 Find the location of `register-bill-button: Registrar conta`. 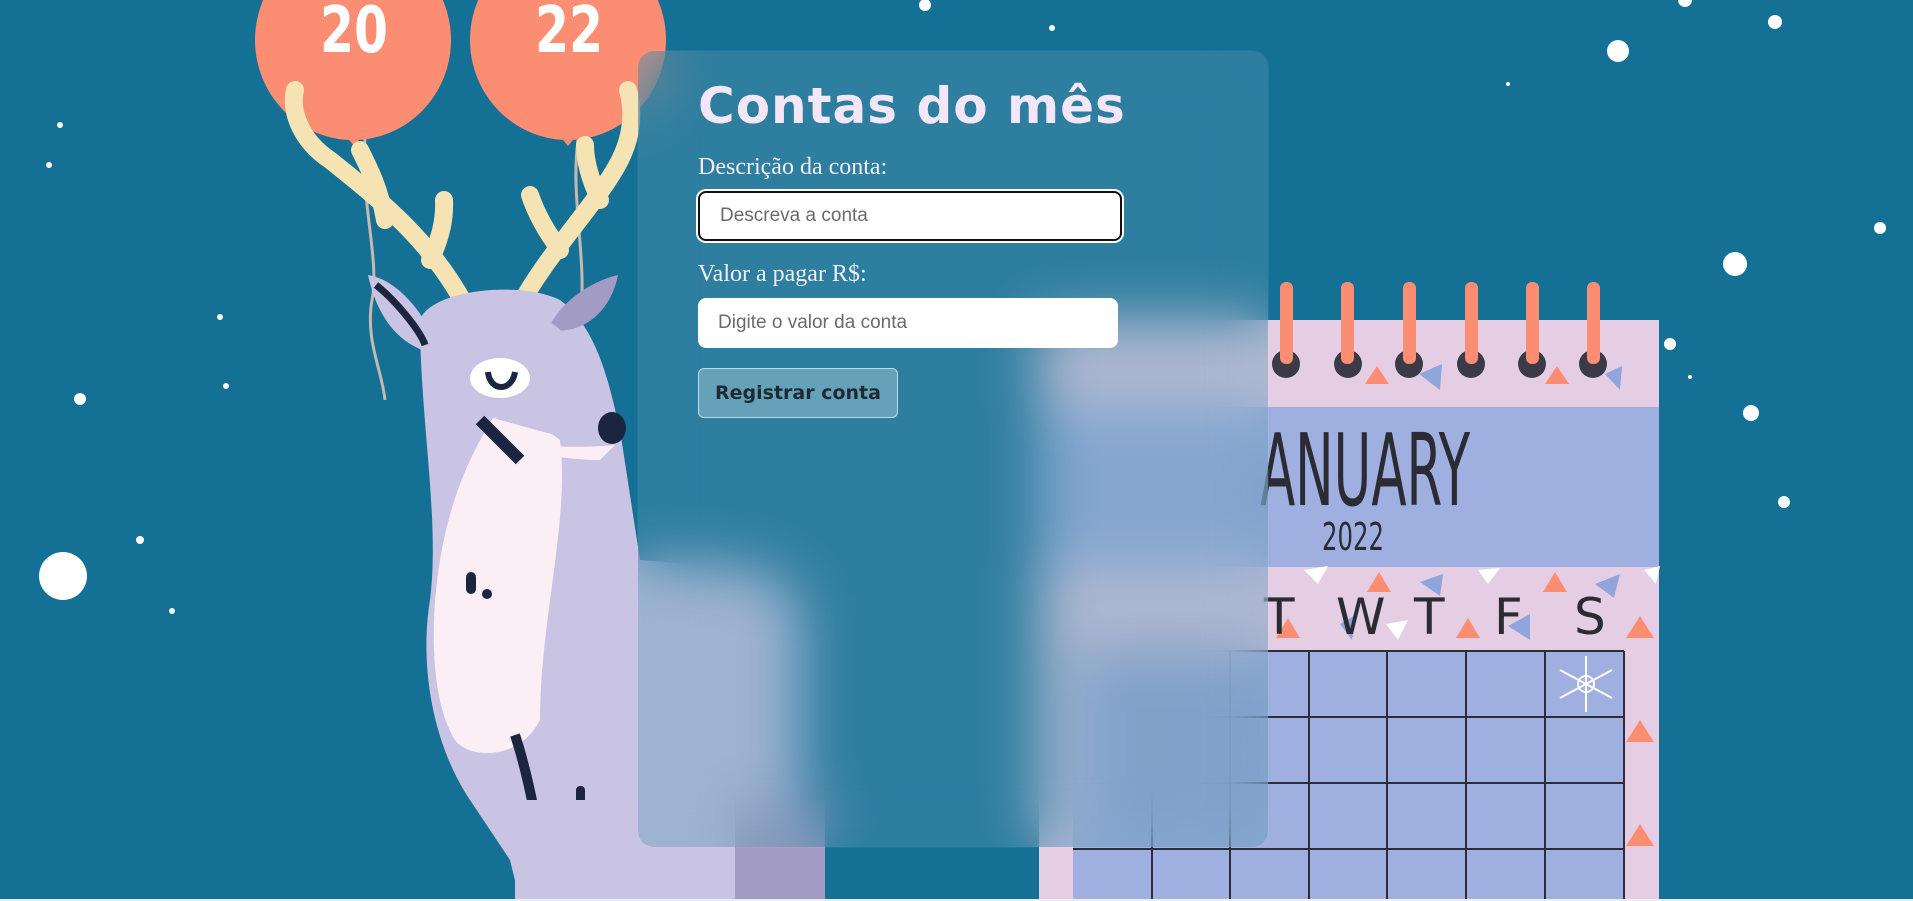

register-bill-button: Registrar conta is located at coordinates (798, 393).